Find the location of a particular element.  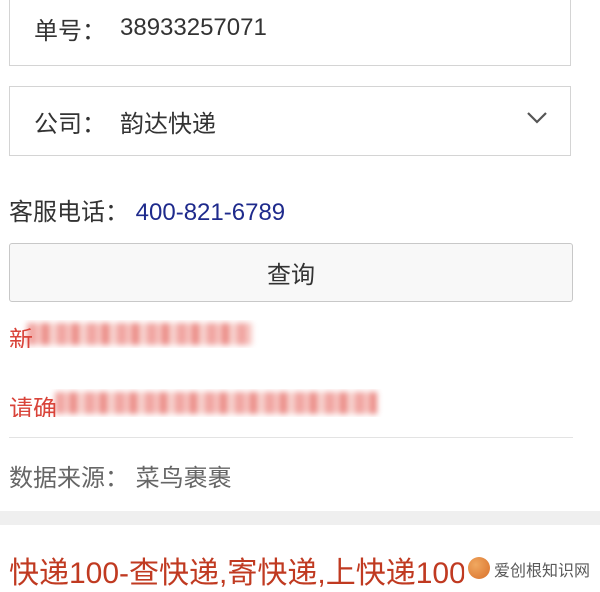

divider is located at coordinates (291, 437).